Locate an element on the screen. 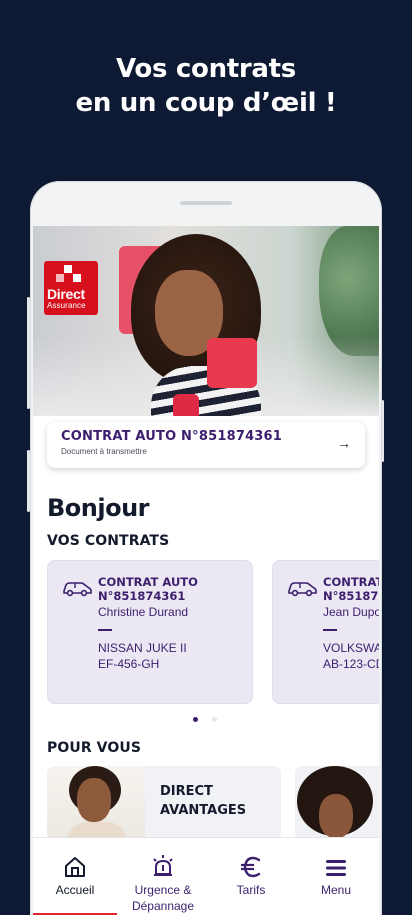 The image size is (412, 915). contract-card-plate: AB-123-CD is located at coordinates (351, 664).